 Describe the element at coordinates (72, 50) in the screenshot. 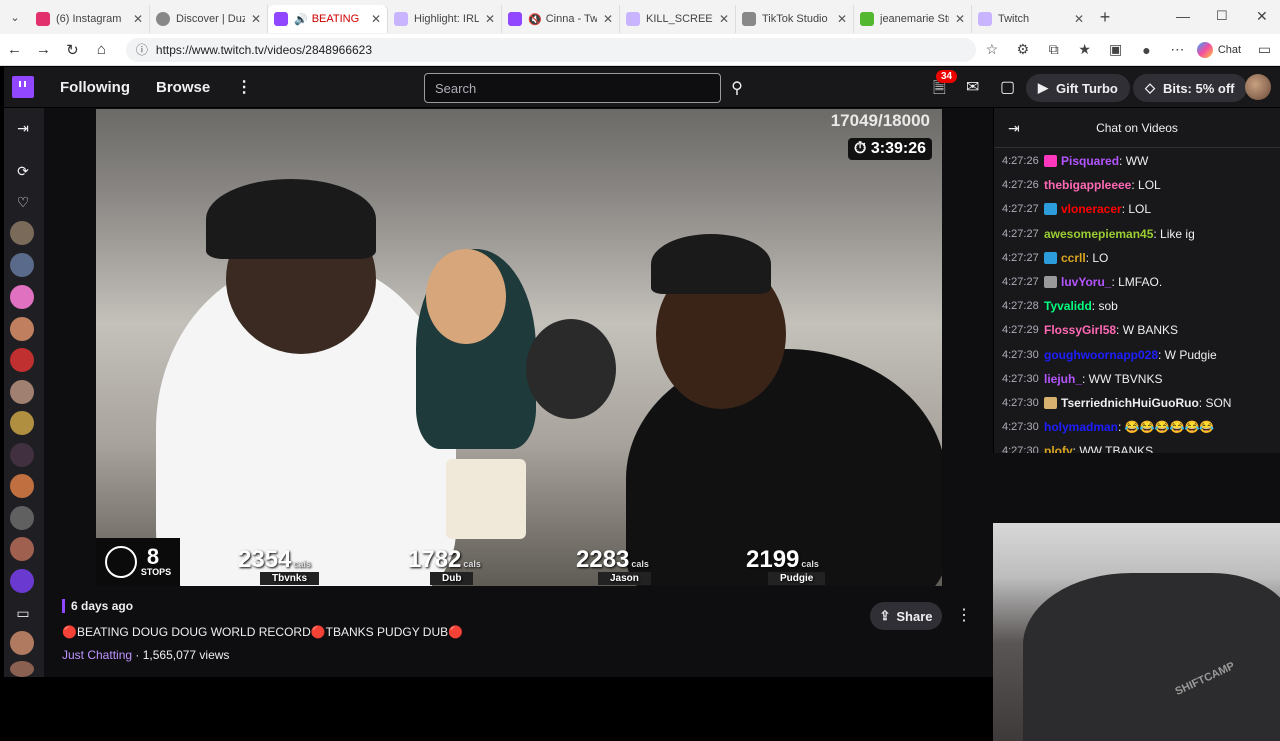

I see `refresh-icon: ↻` at that location.